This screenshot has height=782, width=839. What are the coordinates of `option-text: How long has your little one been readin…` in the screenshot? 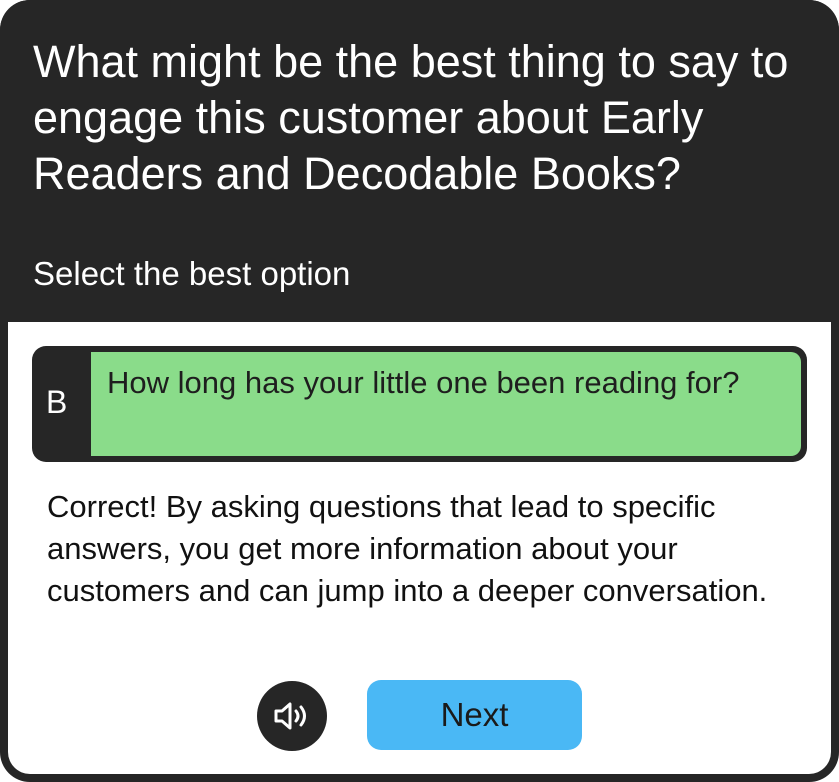 It's located at (423, 382).